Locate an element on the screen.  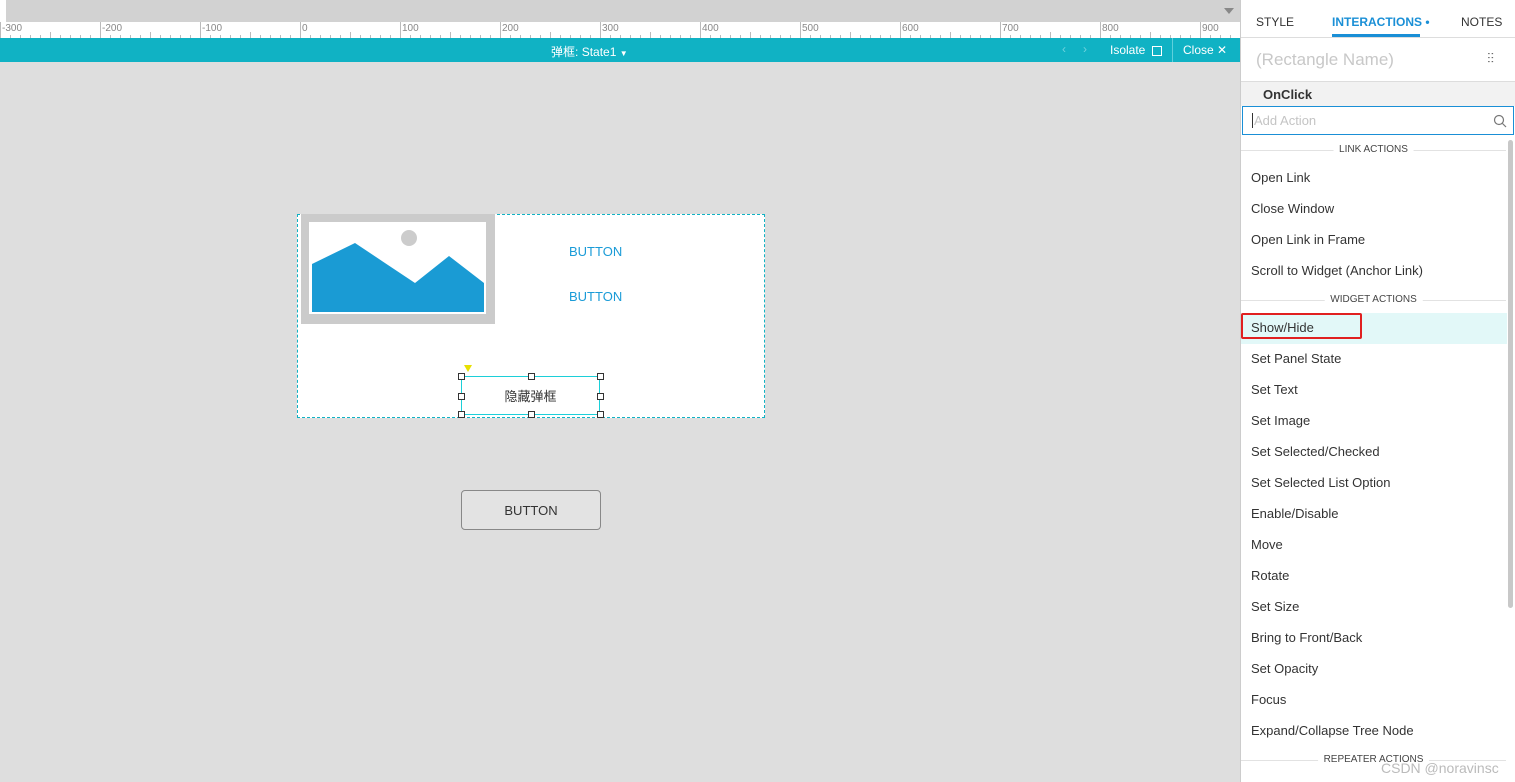
widget-name-field: (Rectangle Name) ⫶⫶ is located at coordinates (1378, 59).